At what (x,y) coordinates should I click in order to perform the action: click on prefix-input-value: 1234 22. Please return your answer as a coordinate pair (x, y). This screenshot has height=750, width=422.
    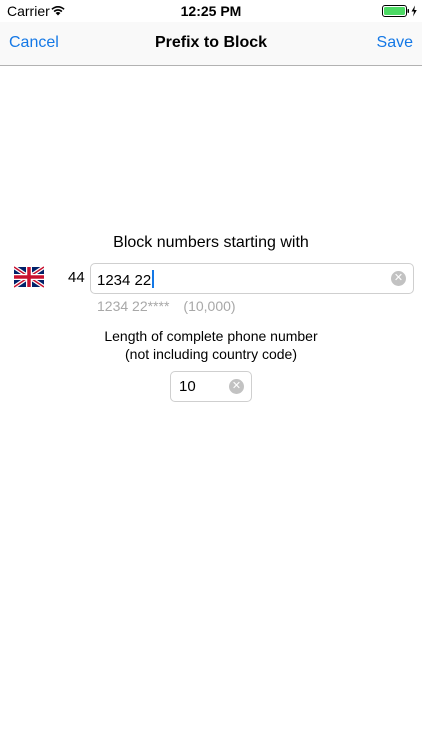
    Looking at the image, I should click on (126, 279).